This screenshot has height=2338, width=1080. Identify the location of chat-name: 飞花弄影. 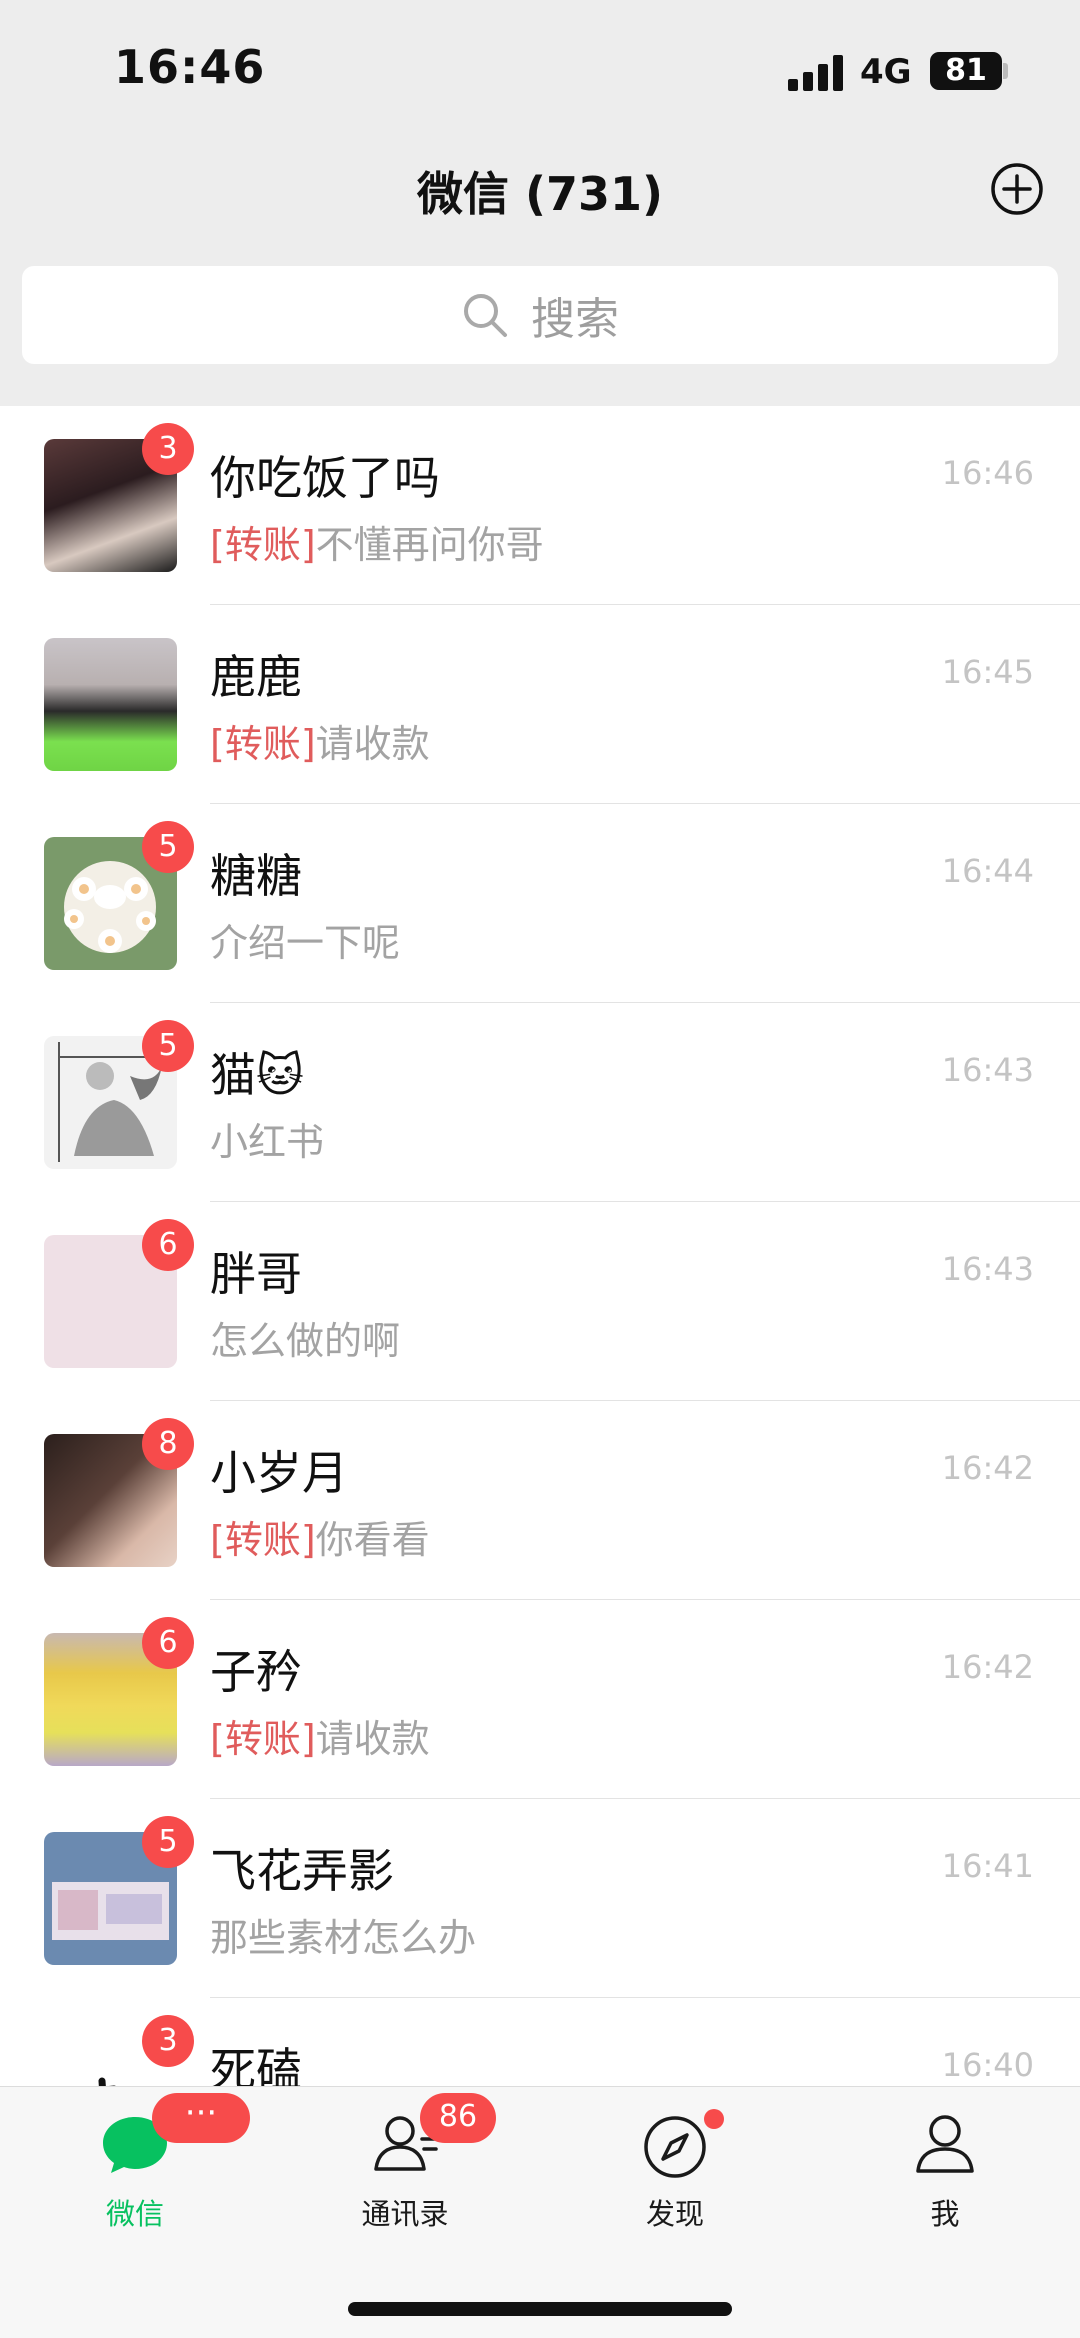
(302, 1871).